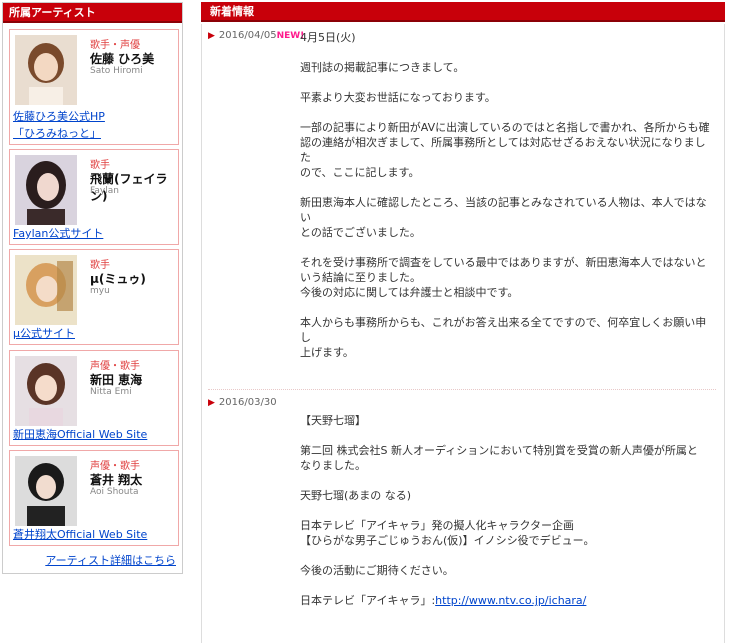 The image size is (750, 643). What do you see at coordinates (503, 210) in the screenshot?
I see `news-line: 新田恵海本人に確認したところ、当該の記事とみなされている人物は、本人ではない` at bounding box center [503, 210].